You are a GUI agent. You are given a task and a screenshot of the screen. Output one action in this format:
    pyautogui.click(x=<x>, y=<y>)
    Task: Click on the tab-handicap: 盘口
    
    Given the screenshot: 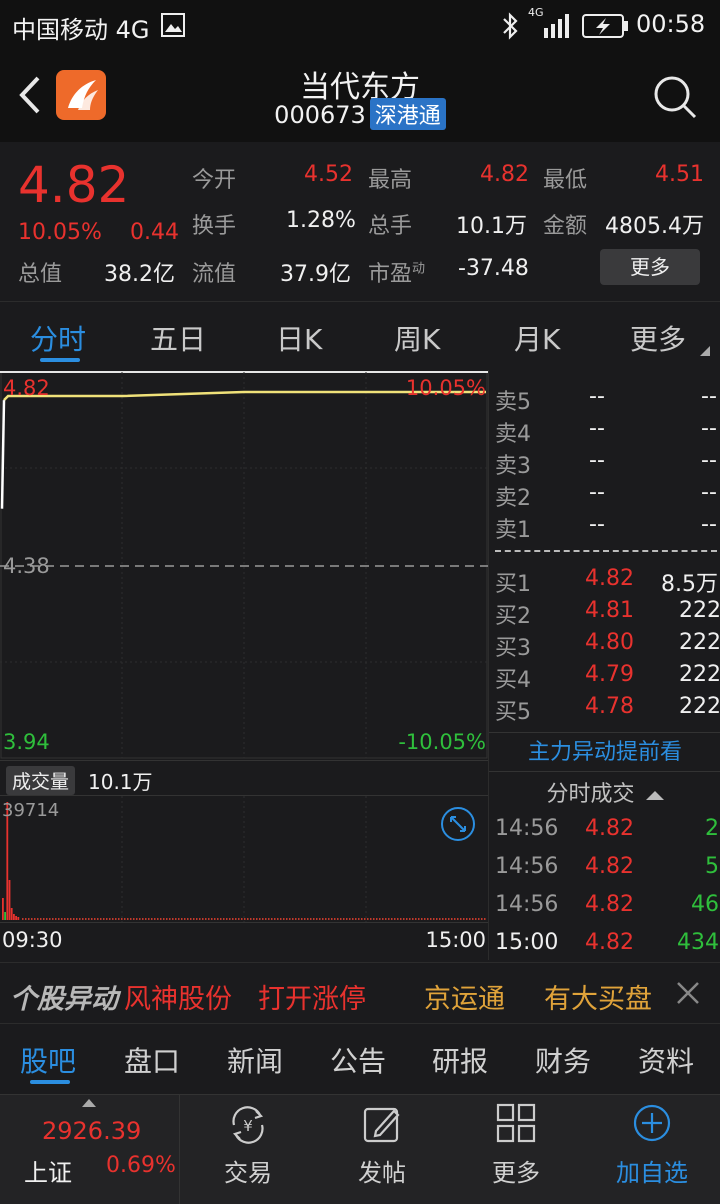 What is the action you would take?
    pyautogui.click(x=152, y=1060)
    